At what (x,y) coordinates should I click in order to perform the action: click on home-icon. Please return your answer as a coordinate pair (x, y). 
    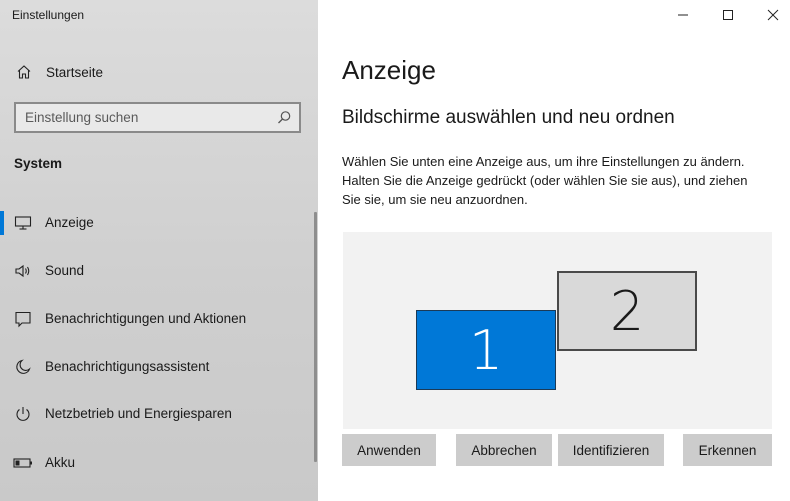
    Looking at the image, I should click on (24, 72).